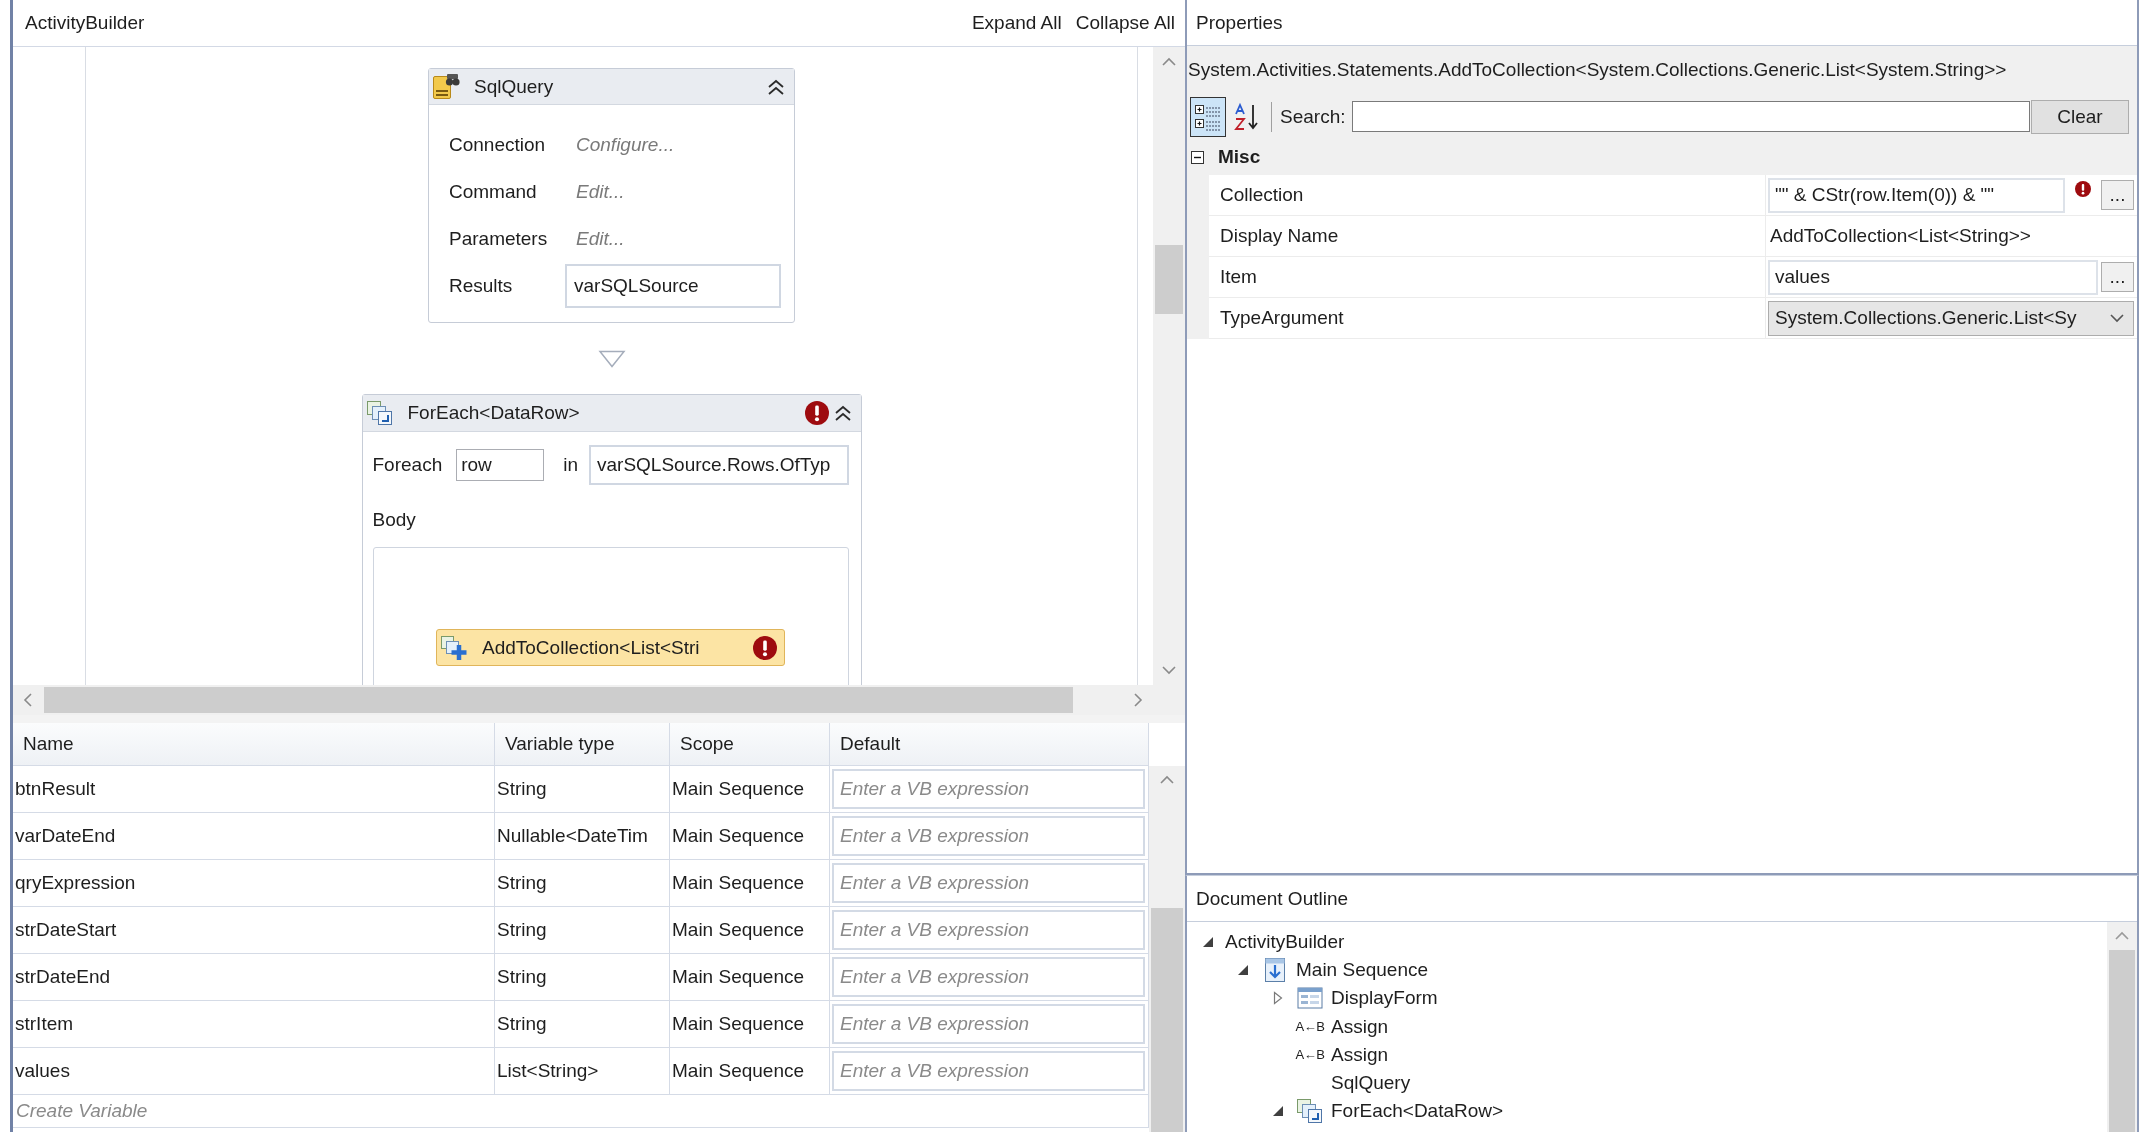 This screenshot has width=2139, height=1132. Describe the element at coordinates (582, 744) in the screenshot. I see `column-header: Variable type` at that location.